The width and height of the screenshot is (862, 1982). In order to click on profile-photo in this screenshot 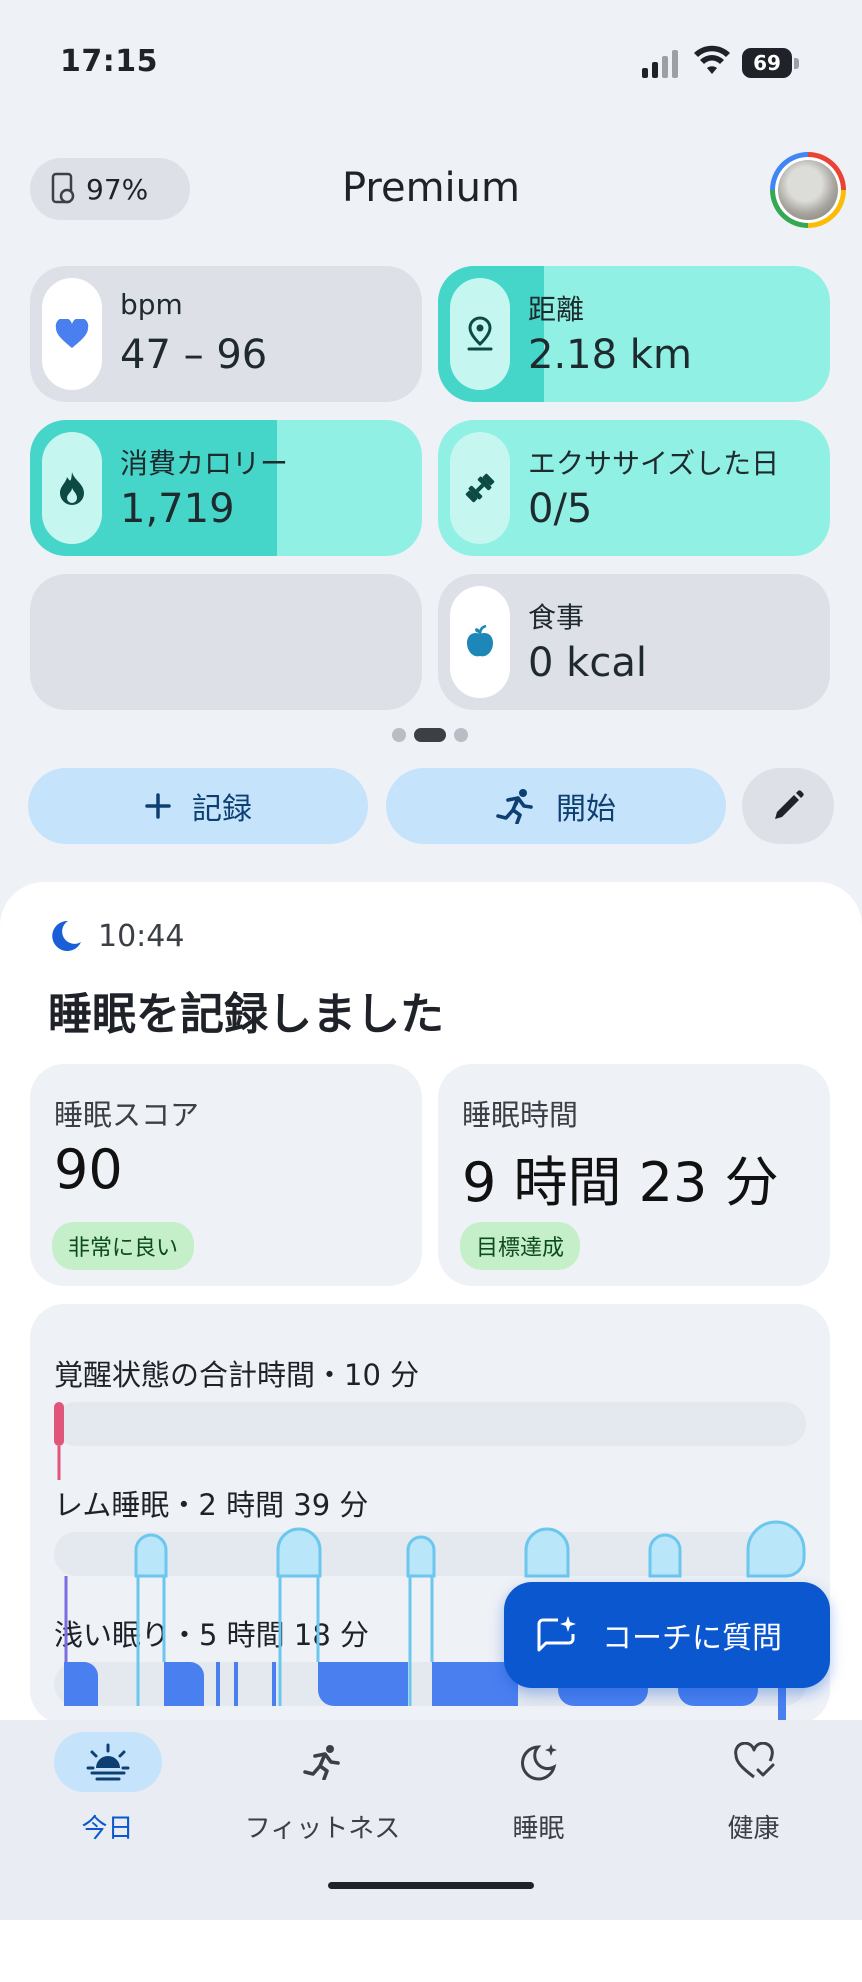, I will do `click(808, 190)`.